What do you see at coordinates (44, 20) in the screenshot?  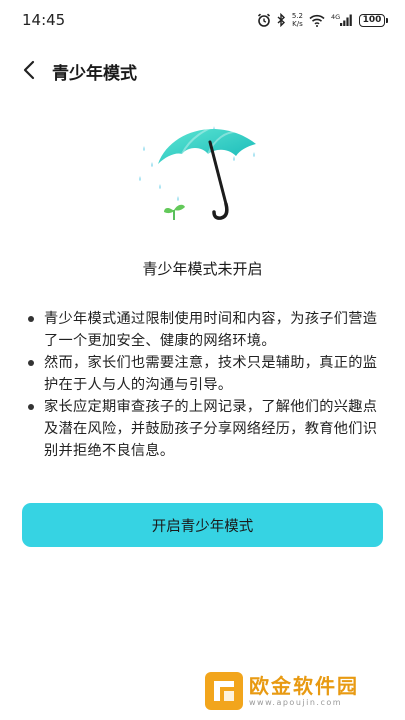 I see `status-time: 14:45` at bounding box center [44, 20].